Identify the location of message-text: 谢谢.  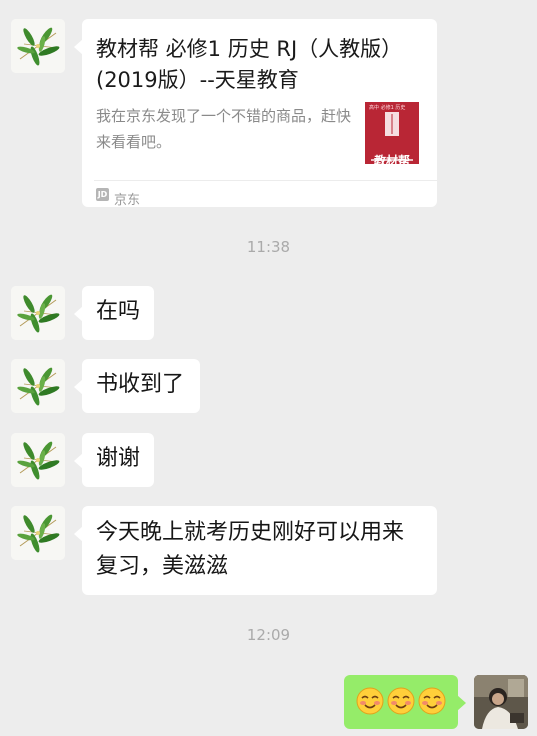
(118, 458).